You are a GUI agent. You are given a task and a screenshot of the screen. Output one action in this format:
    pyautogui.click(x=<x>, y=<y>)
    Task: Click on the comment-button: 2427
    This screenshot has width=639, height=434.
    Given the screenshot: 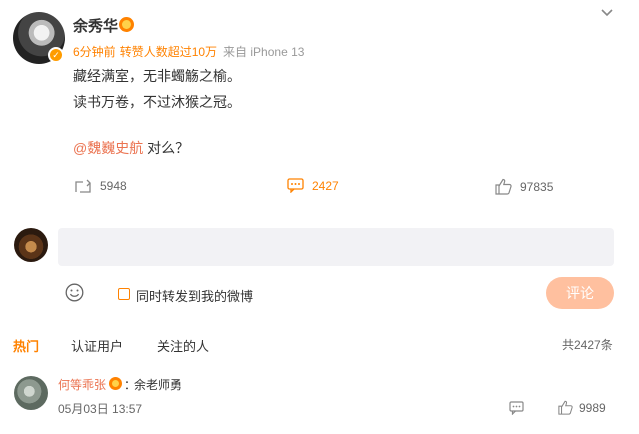 What is the action you would take?
    pyautogui.click(x=313, y=185)
    